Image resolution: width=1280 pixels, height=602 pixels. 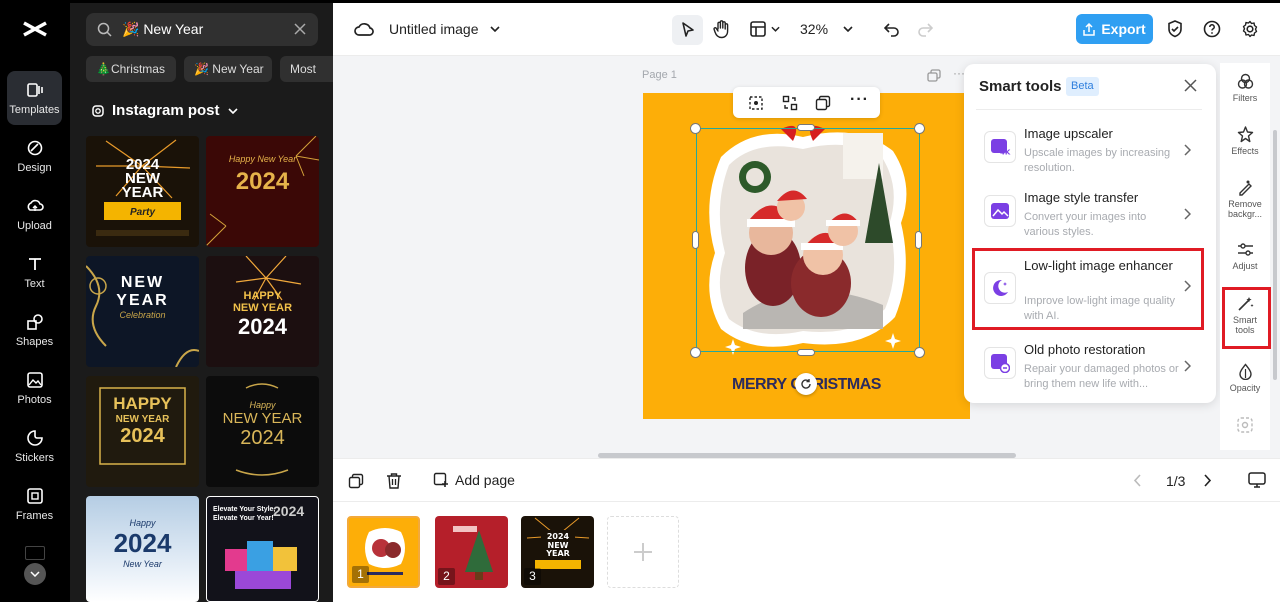 What do you see at coordinates (1245, 425) in the screenshot?
I see `animation-icon` at bounding box center [1245, 425].